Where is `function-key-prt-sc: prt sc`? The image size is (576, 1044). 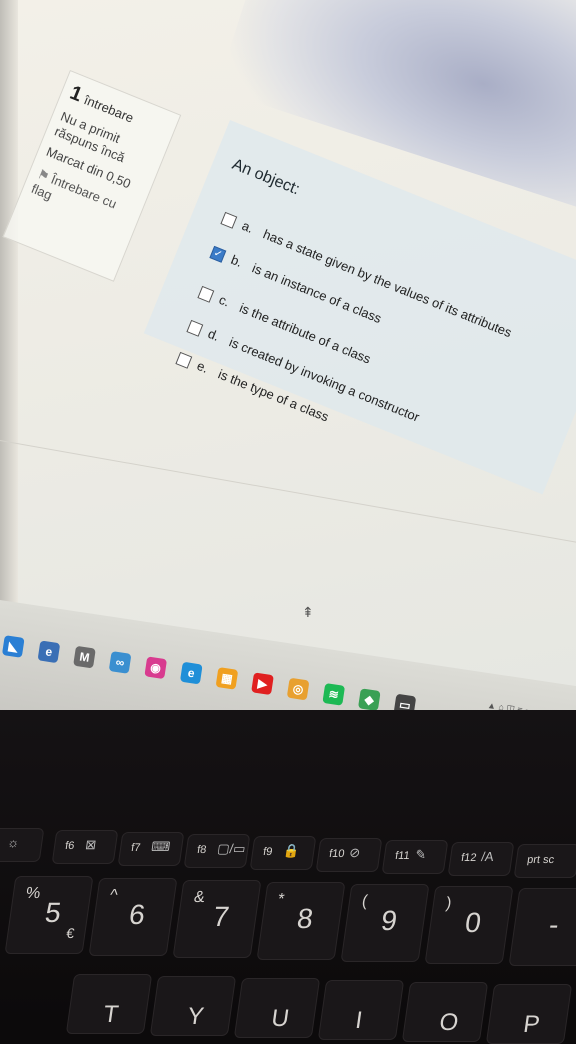
function-key-prt-sc: prt sc is located at coordinates (544, 861).